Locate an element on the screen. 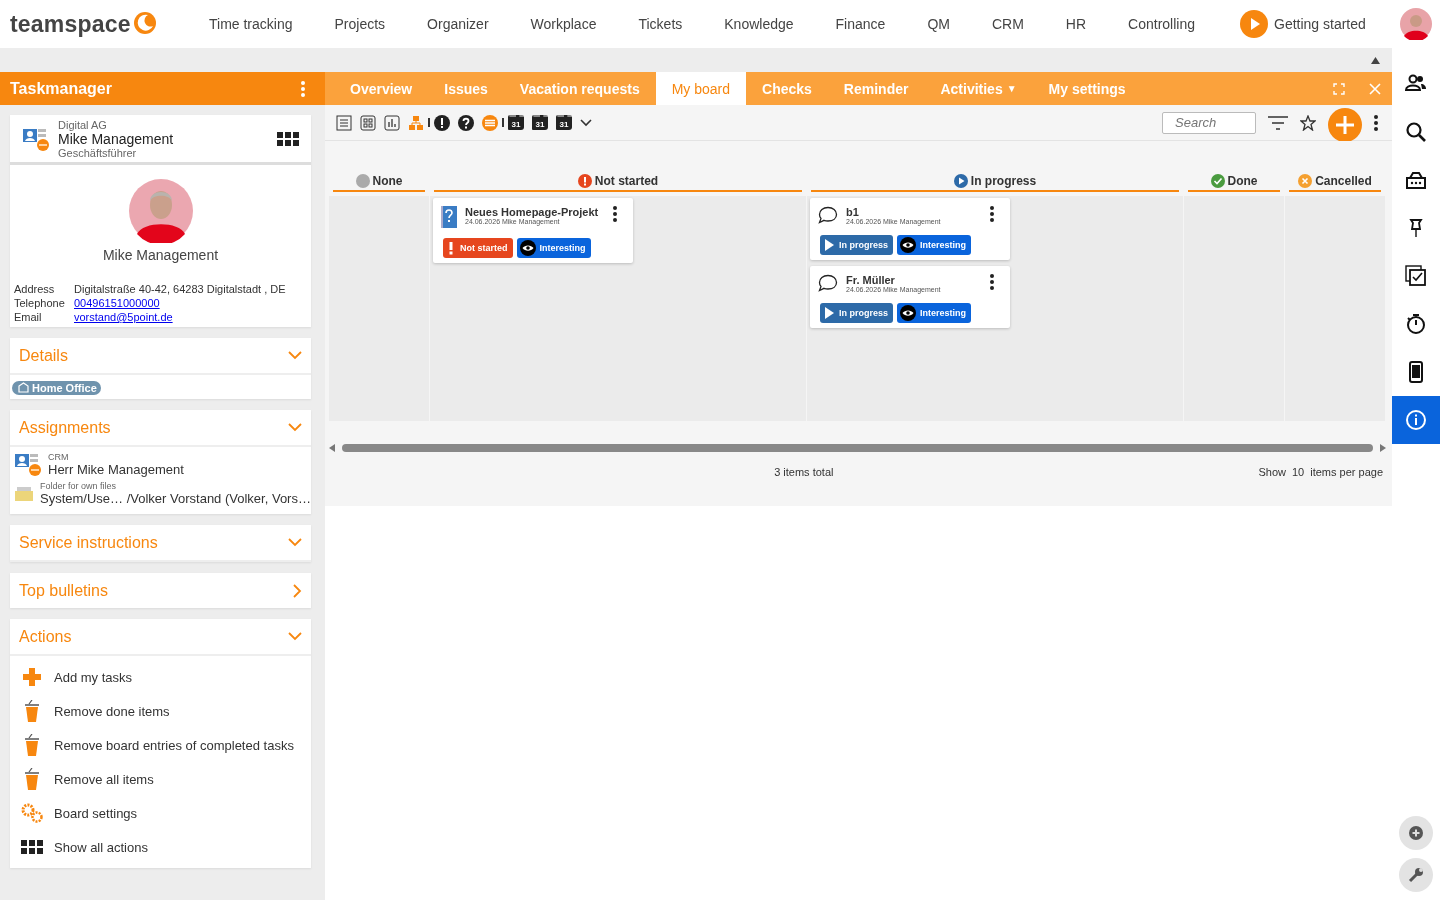  items-total: 3 items total is located at coordinates (804, 472).